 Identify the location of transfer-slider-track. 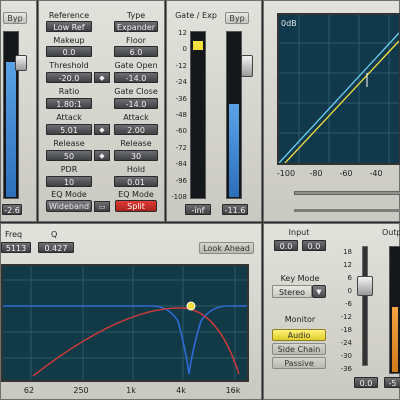
(347, 193).